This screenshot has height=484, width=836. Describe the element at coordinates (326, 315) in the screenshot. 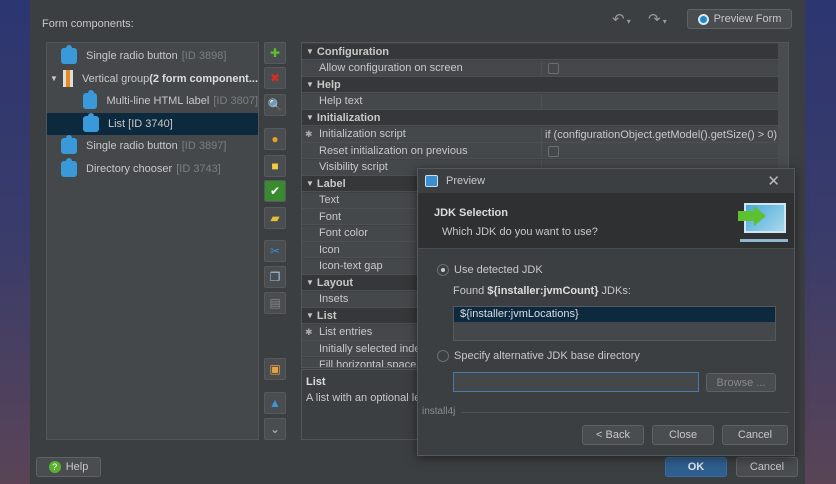

I see `property-name: List` at that location.